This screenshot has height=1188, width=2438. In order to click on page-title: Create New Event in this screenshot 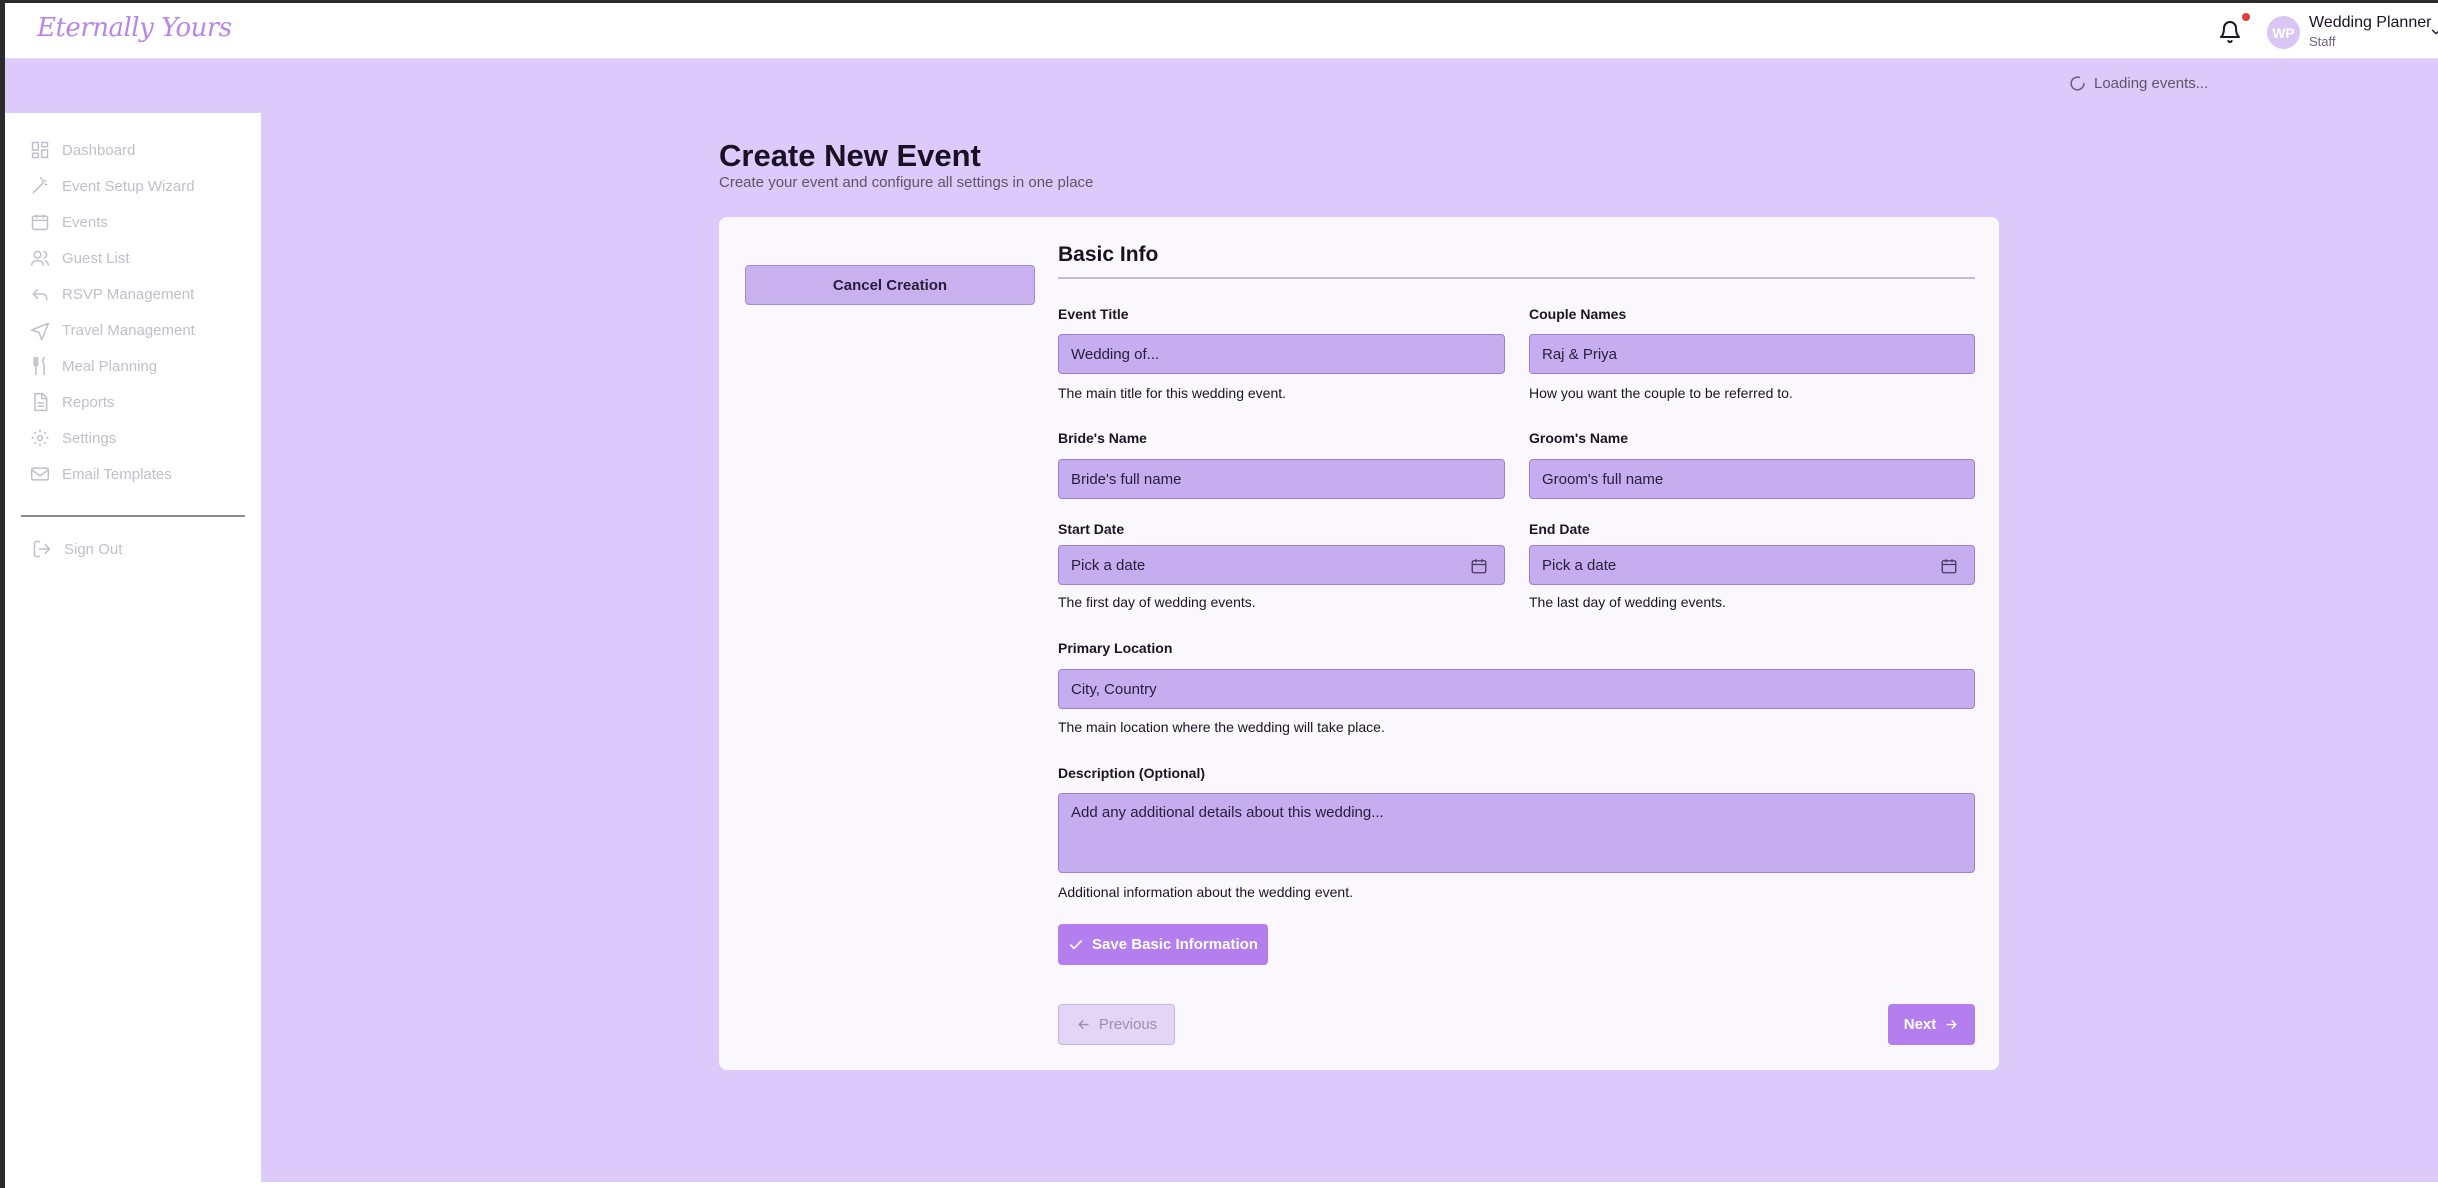, I will do `click(850, 155)`.